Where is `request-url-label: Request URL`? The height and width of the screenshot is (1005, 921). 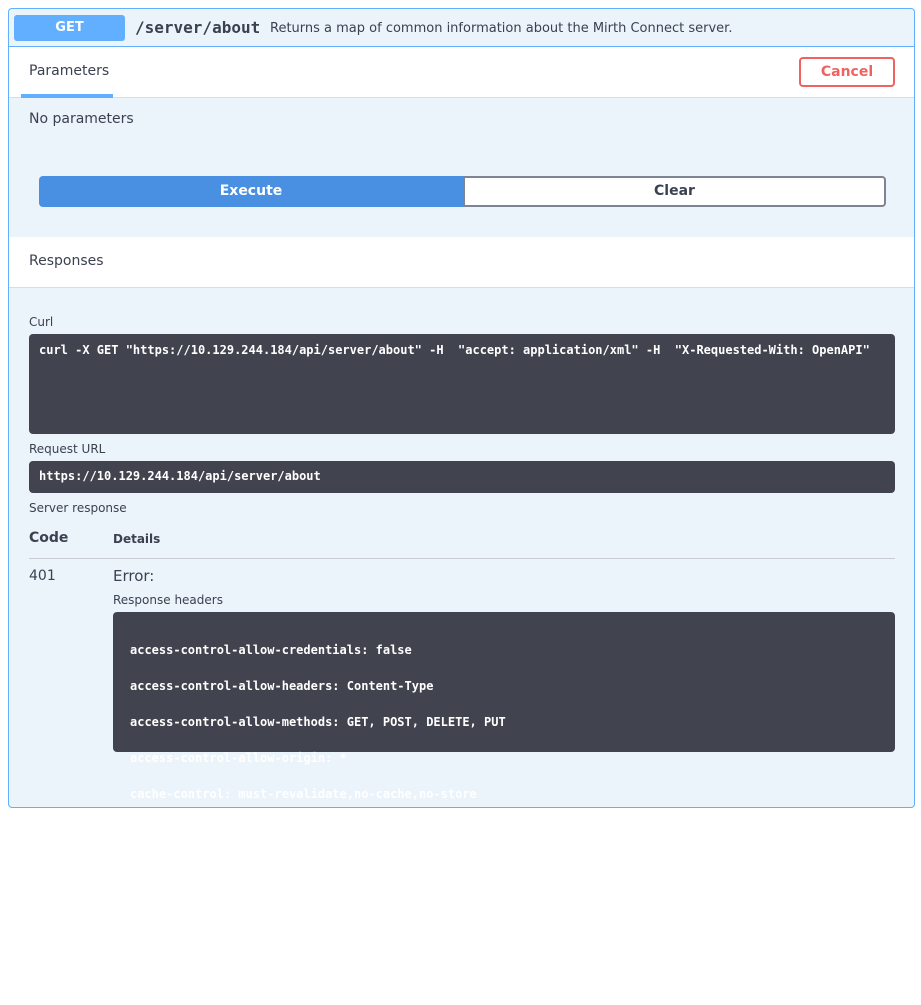 request-url-label: Request URL is located at coordinates (67, 449).